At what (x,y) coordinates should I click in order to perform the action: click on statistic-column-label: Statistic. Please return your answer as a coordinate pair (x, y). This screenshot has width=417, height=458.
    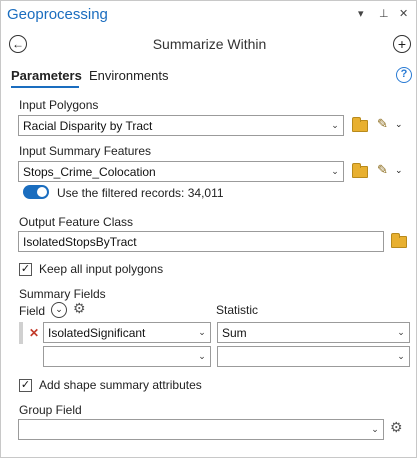
    Looking at the image, I should click on (237, 310).